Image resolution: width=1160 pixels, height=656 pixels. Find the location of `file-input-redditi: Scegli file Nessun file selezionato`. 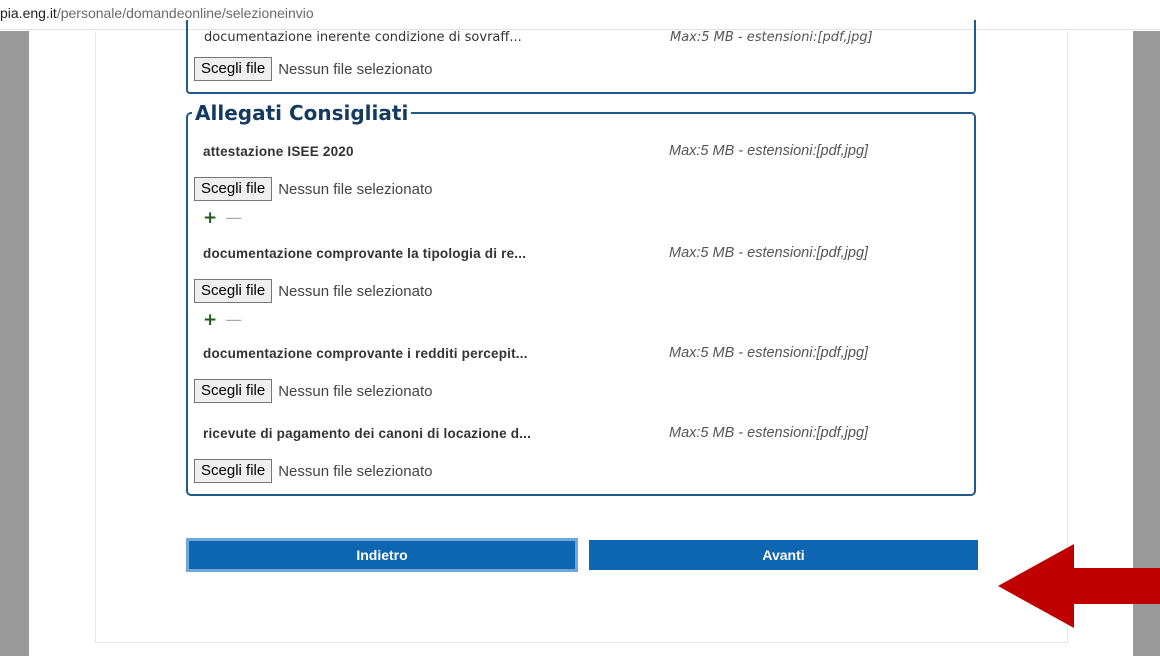

file-input-redditi: Scegli file Nessun file selezionato is located at coordinates (313, 391).